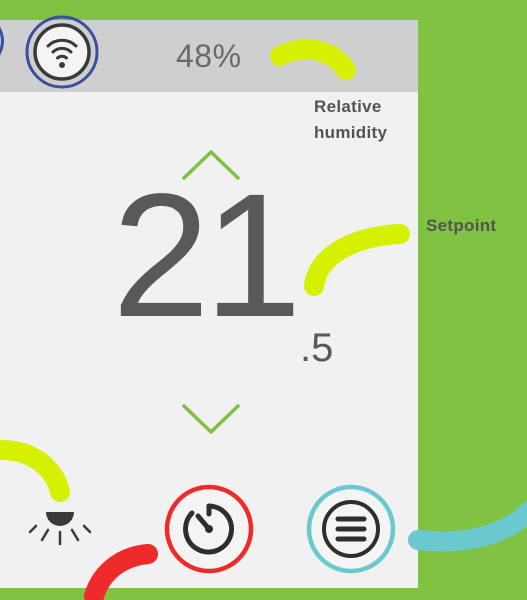  What do you see at coordinates (351, 529) in the screenshot?
I see `menu-icon` at bounding box center [351, 529].